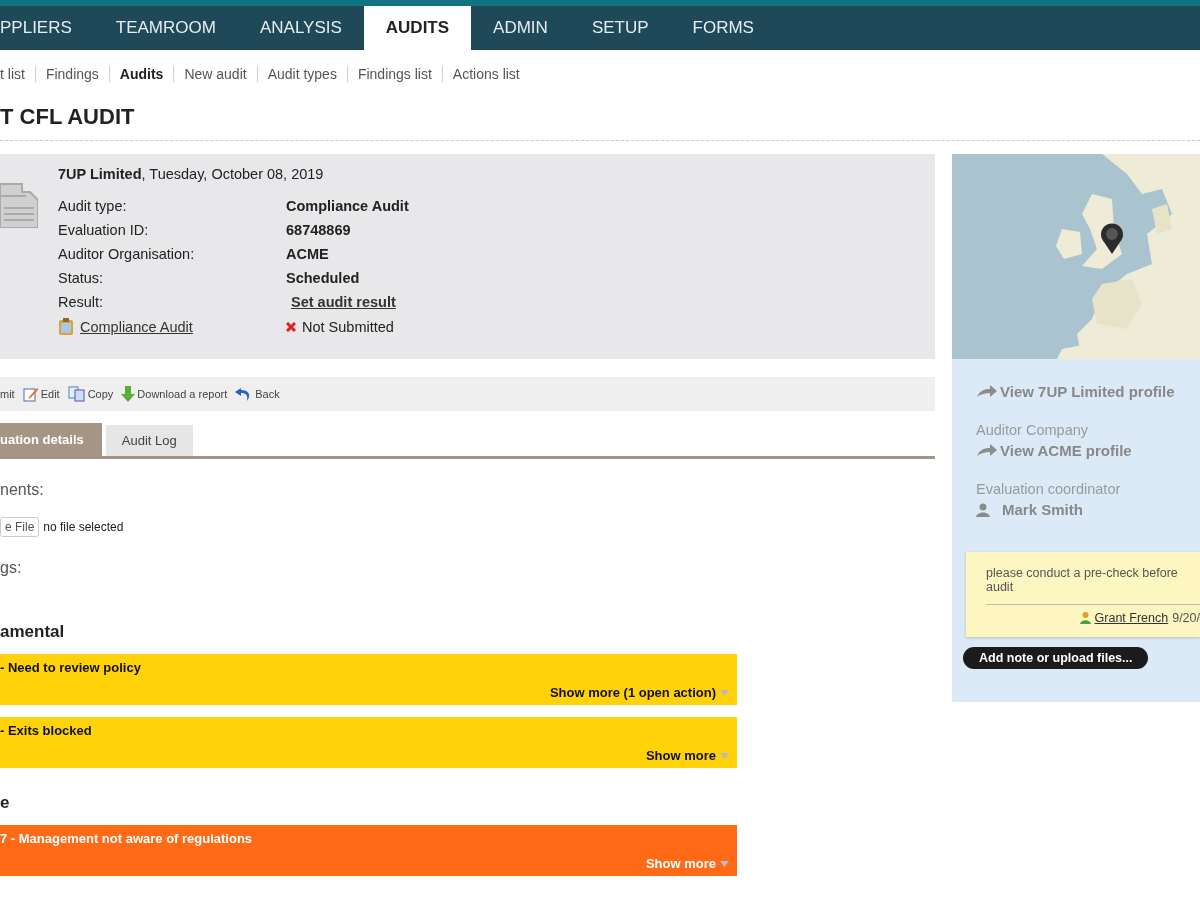  What do you see at coordinates (395, 74) in the screenshot?
I see `subnav-link: Findings list` at bounding box center [395, 74].